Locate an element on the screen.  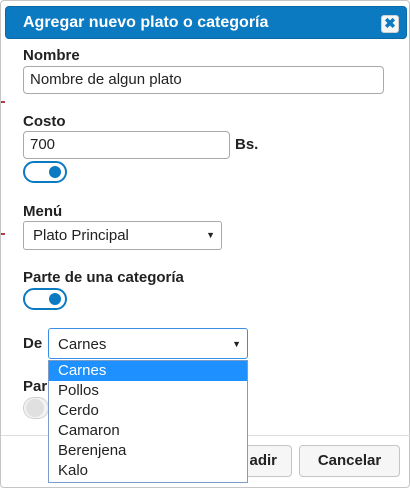
dropdown-option: Carnes is located at coordinates (148, 371).